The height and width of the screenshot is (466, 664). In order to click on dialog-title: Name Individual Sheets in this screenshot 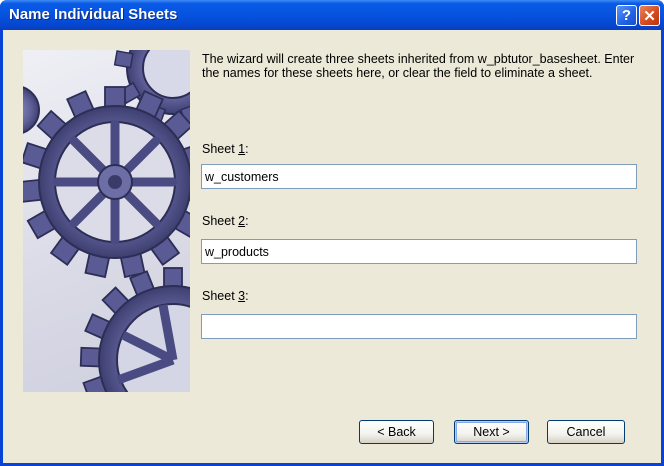, I will do `click(93, 14)`.